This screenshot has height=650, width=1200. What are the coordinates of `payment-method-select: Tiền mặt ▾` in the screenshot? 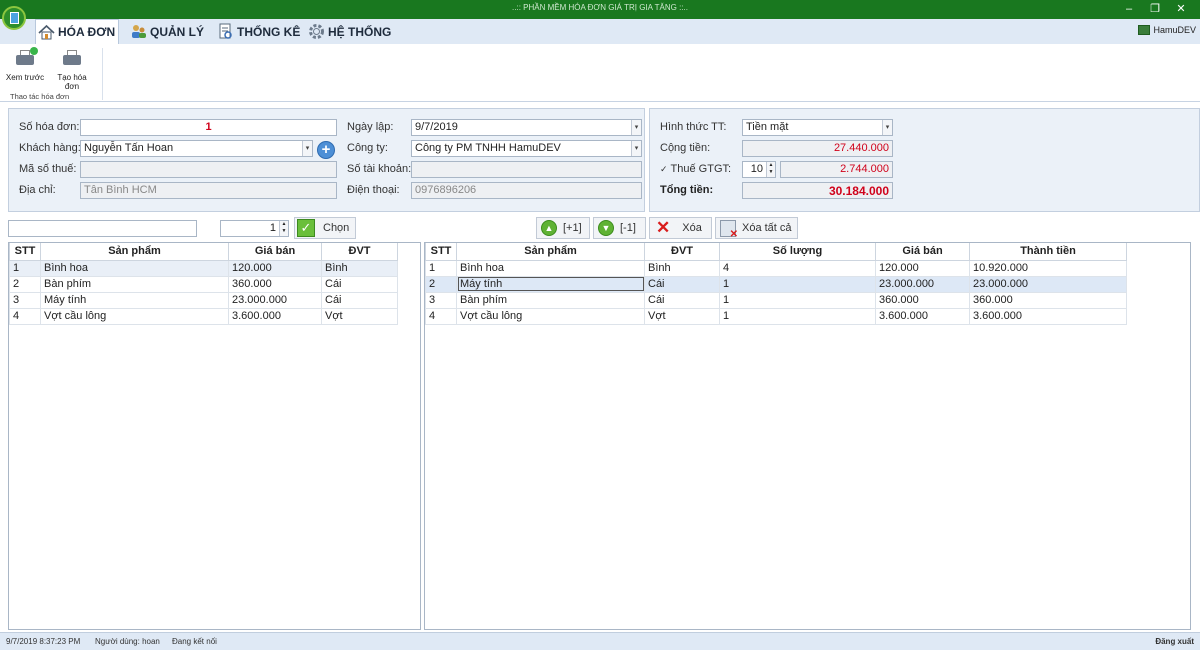 It's located at (817, 127).